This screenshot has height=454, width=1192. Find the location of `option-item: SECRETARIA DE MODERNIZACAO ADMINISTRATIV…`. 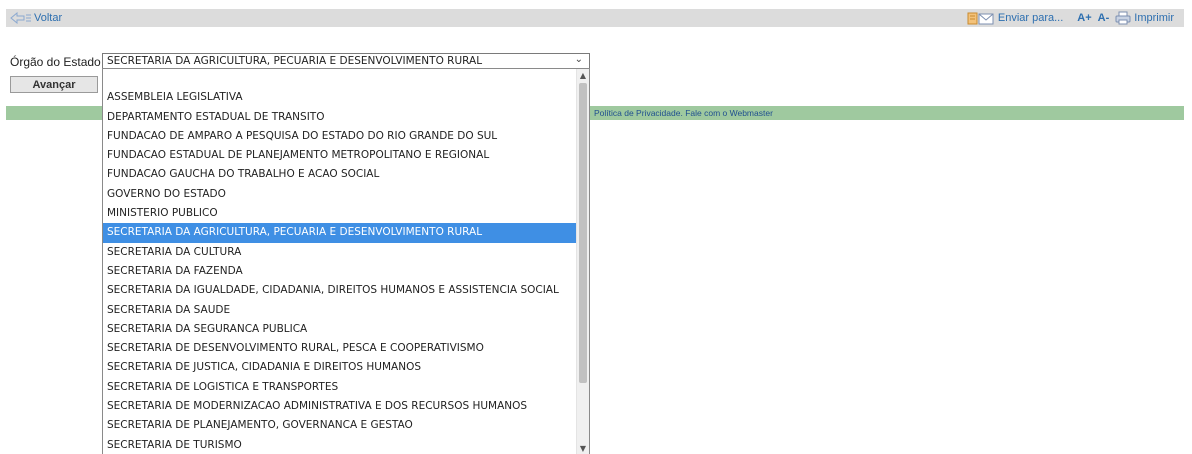

option-item: SECRETARIA DE MODERNIZACAO ADMINISTRATIV… is located at coordinates (340, 406).